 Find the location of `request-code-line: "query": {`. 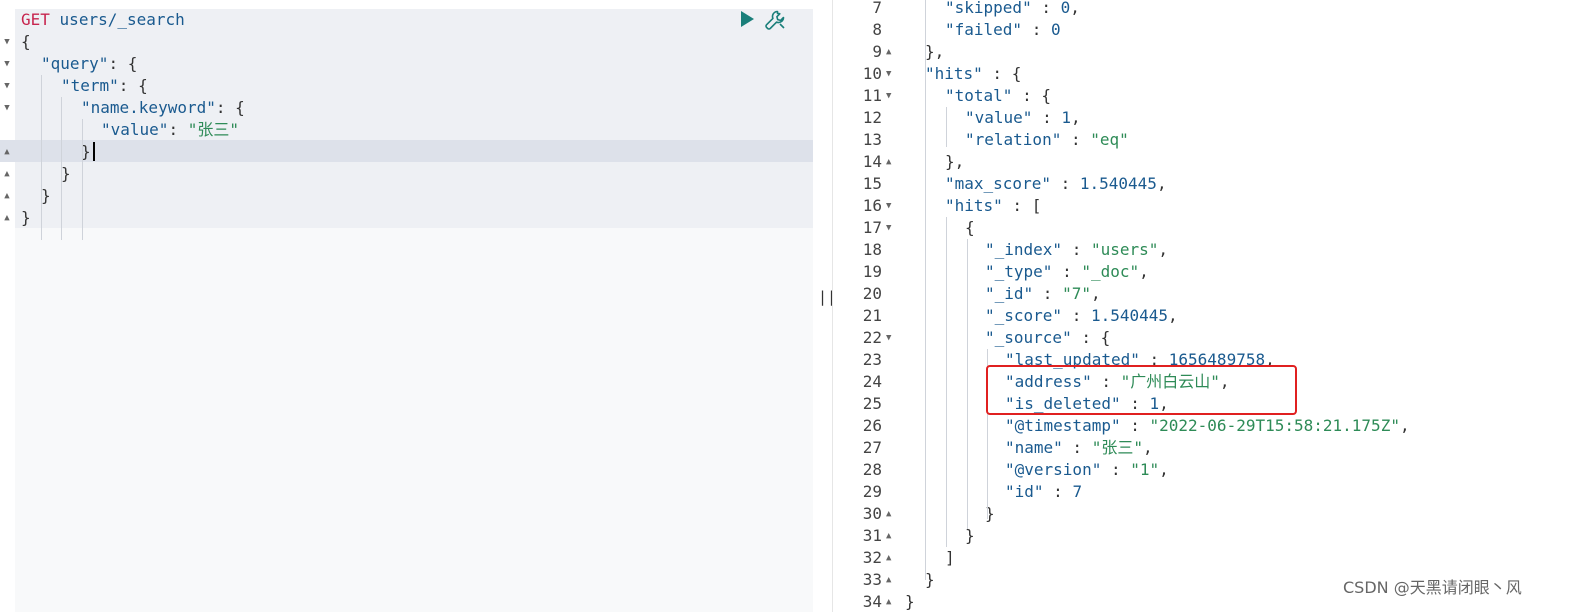

request-code-line: "query": { is located at coordinates (89, 64).